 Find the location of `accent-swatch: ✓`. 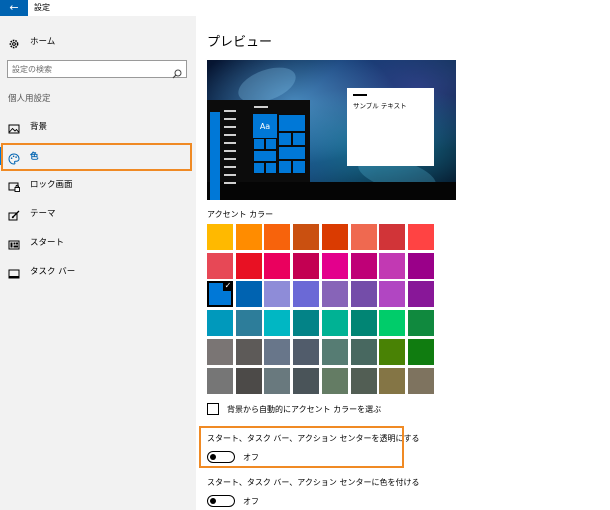

accent-swatch: ✓ is located at coordinates (220, 294).